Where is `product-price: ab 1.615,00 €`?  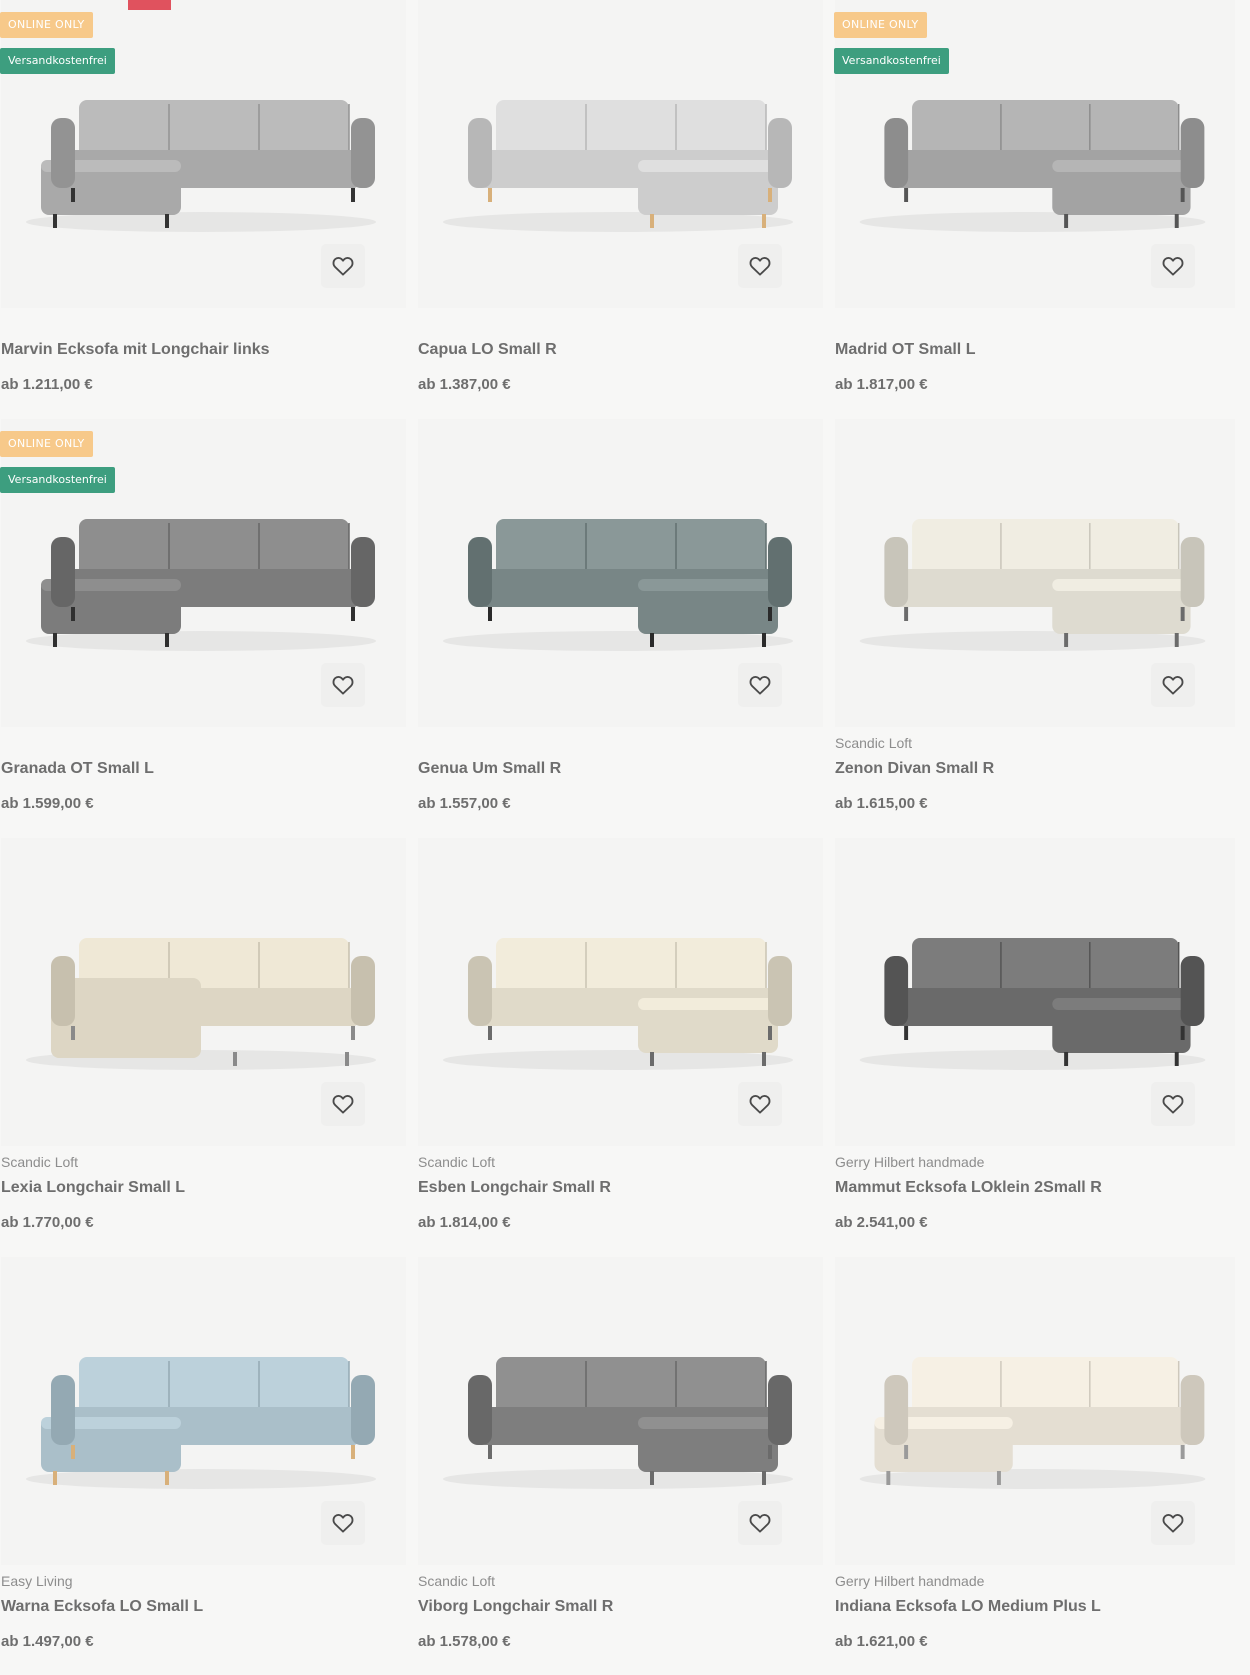
product-price: ab 1.615,00 € is located at coordinates (881, 803).